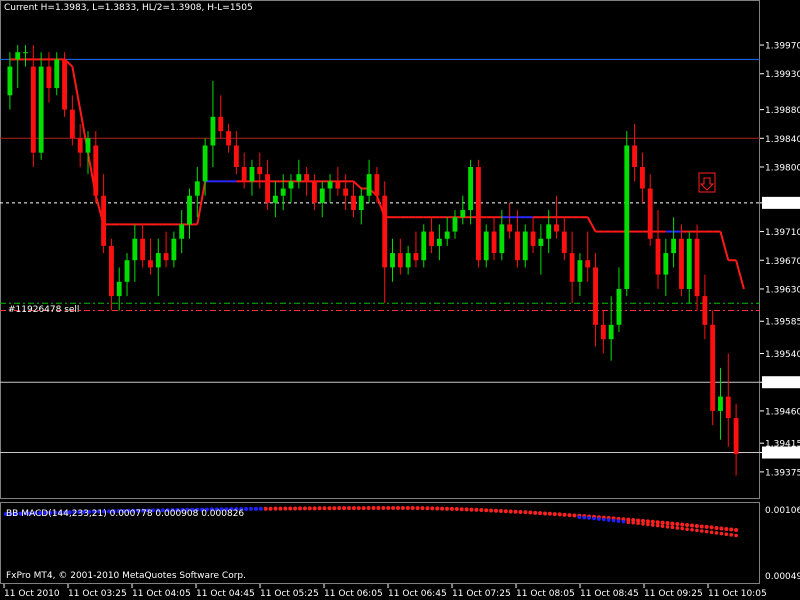 The image size is (800, 600). I want to click on sell-arrow-icon, so click(707, 182).